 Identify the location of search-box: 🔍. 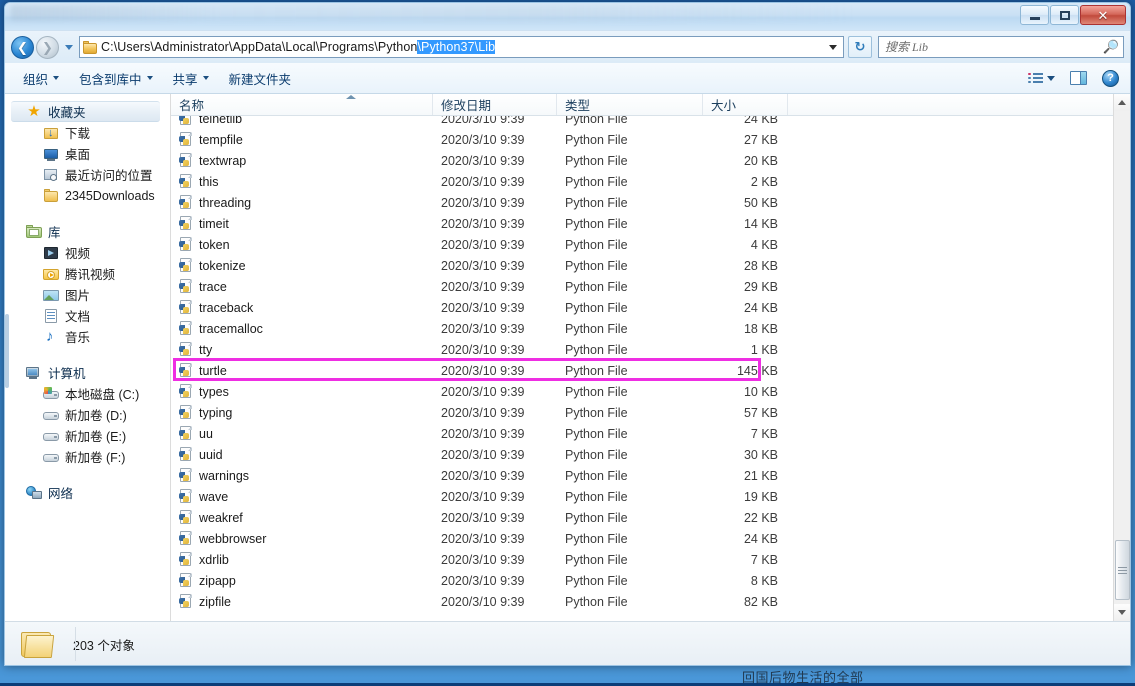
(1001, 47).